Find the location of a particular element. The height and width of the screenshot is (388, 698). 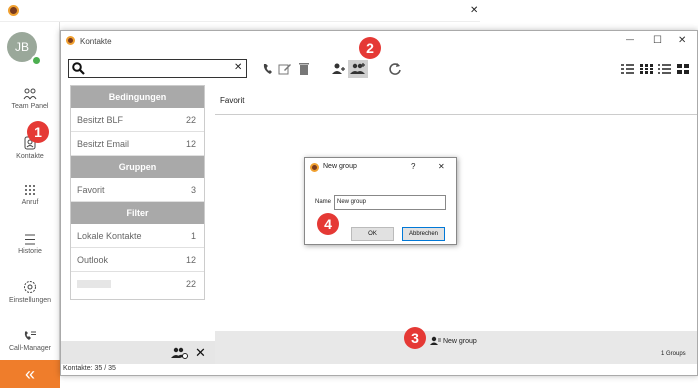

callout-badge: 3 is located at coordinates (415, 338).